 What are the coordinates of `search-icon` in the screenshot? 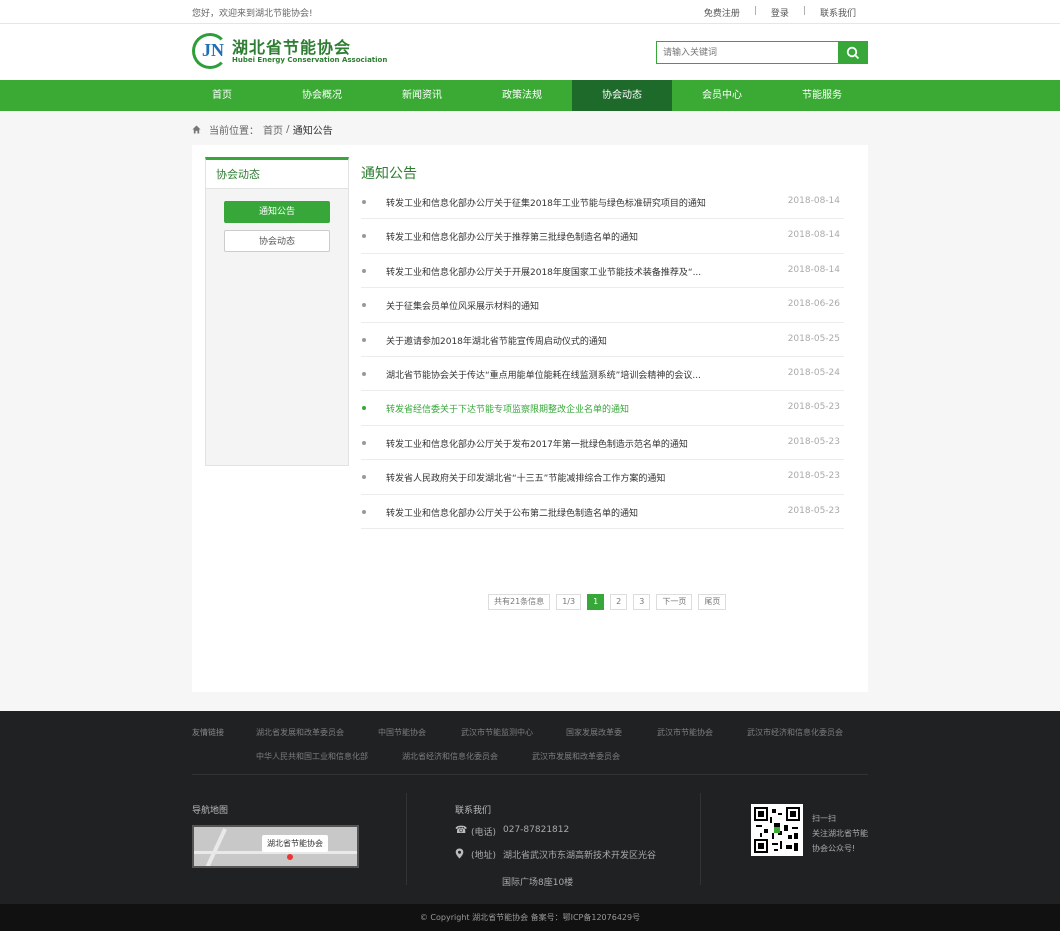 It's located at (853, 52).